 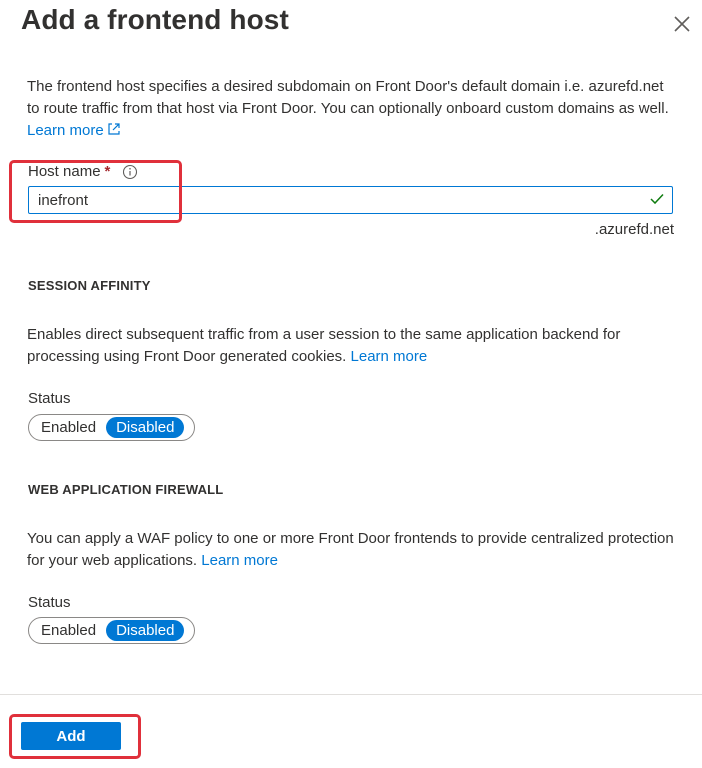 I want to click on waf-learn-more-link: Learn more, so click(x=239, y=560).